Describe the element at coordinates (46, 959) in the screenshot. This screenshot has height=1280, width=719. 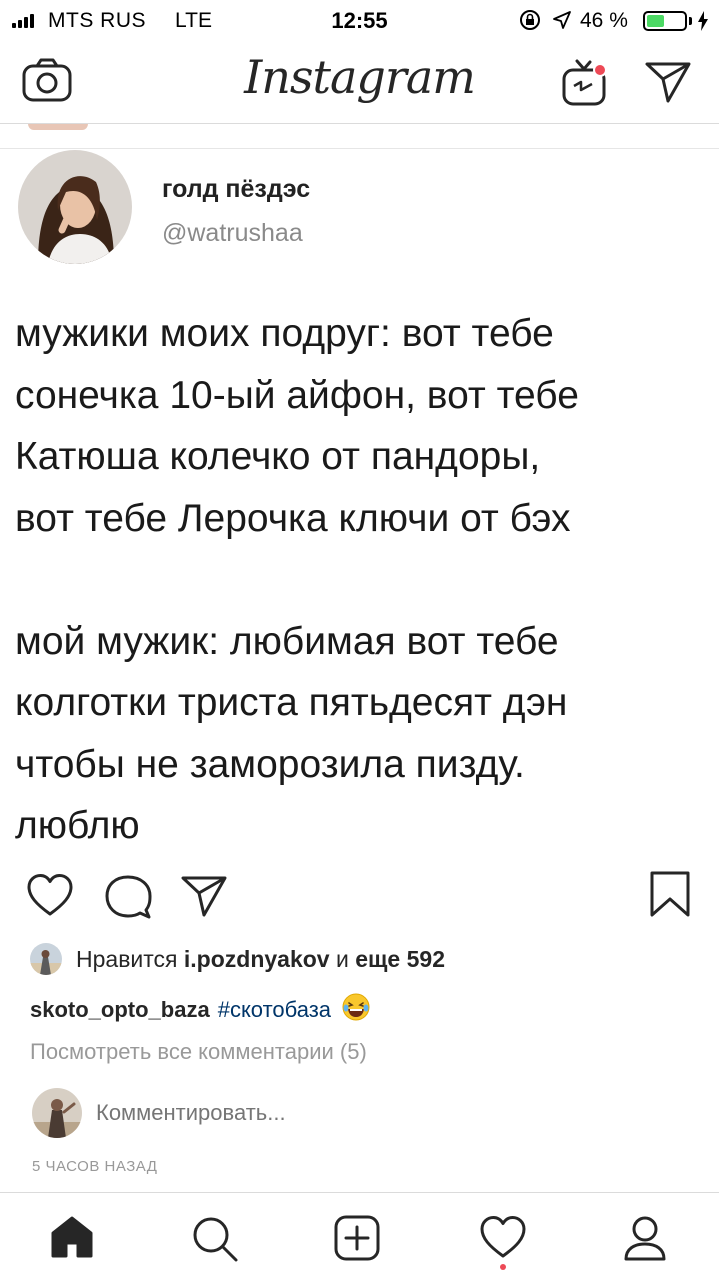
I see `liker-avatar` at that location.